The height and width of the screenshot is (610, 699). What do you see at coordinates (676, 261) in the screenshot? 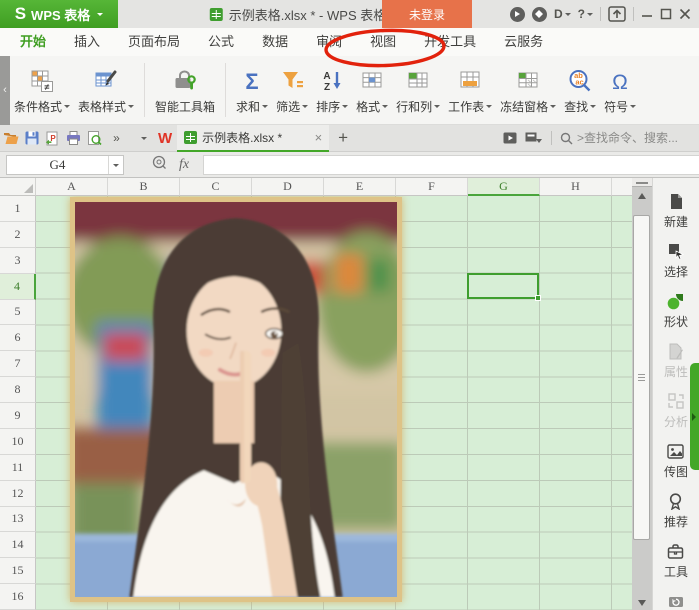
I see `sidebar-item-select: 选择` at bounding box center [676, 261].